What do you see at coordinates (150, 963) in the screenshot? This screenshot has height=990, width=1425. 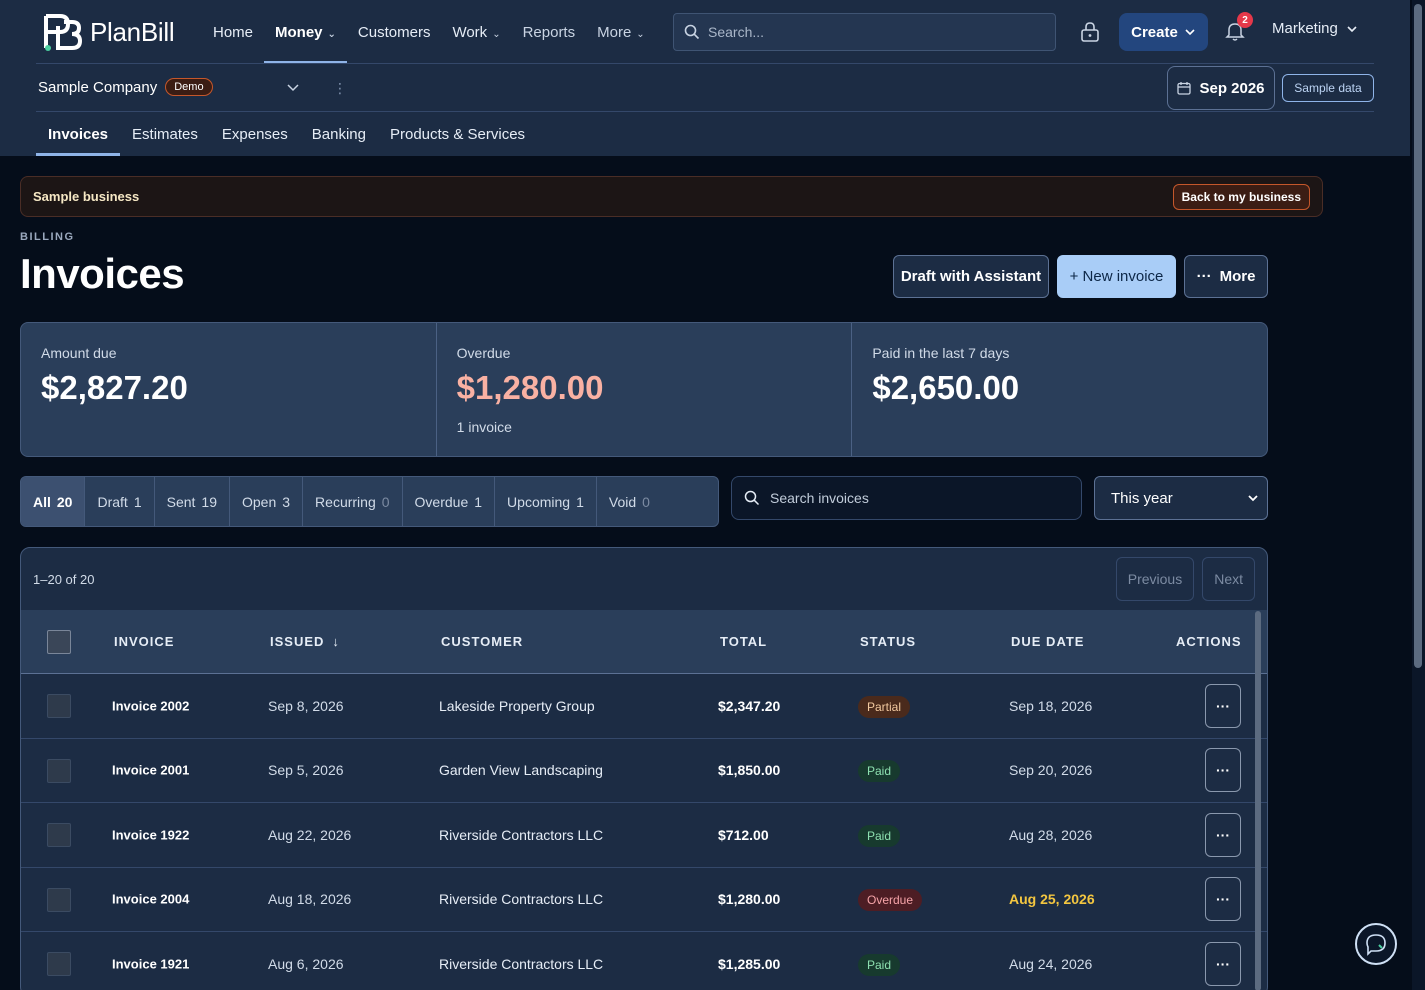 I see `invoice-number: Invoice 1921` at bounding box center [150, 963].